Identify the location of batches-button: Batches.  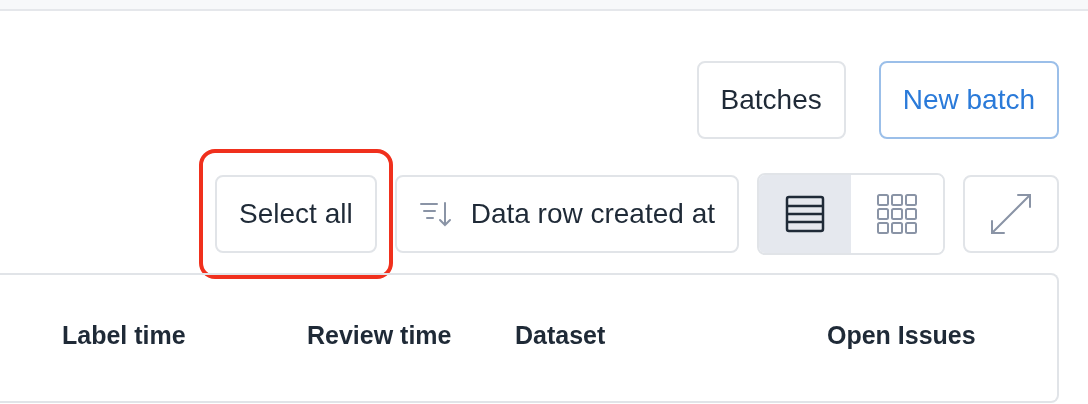
(771, 100).